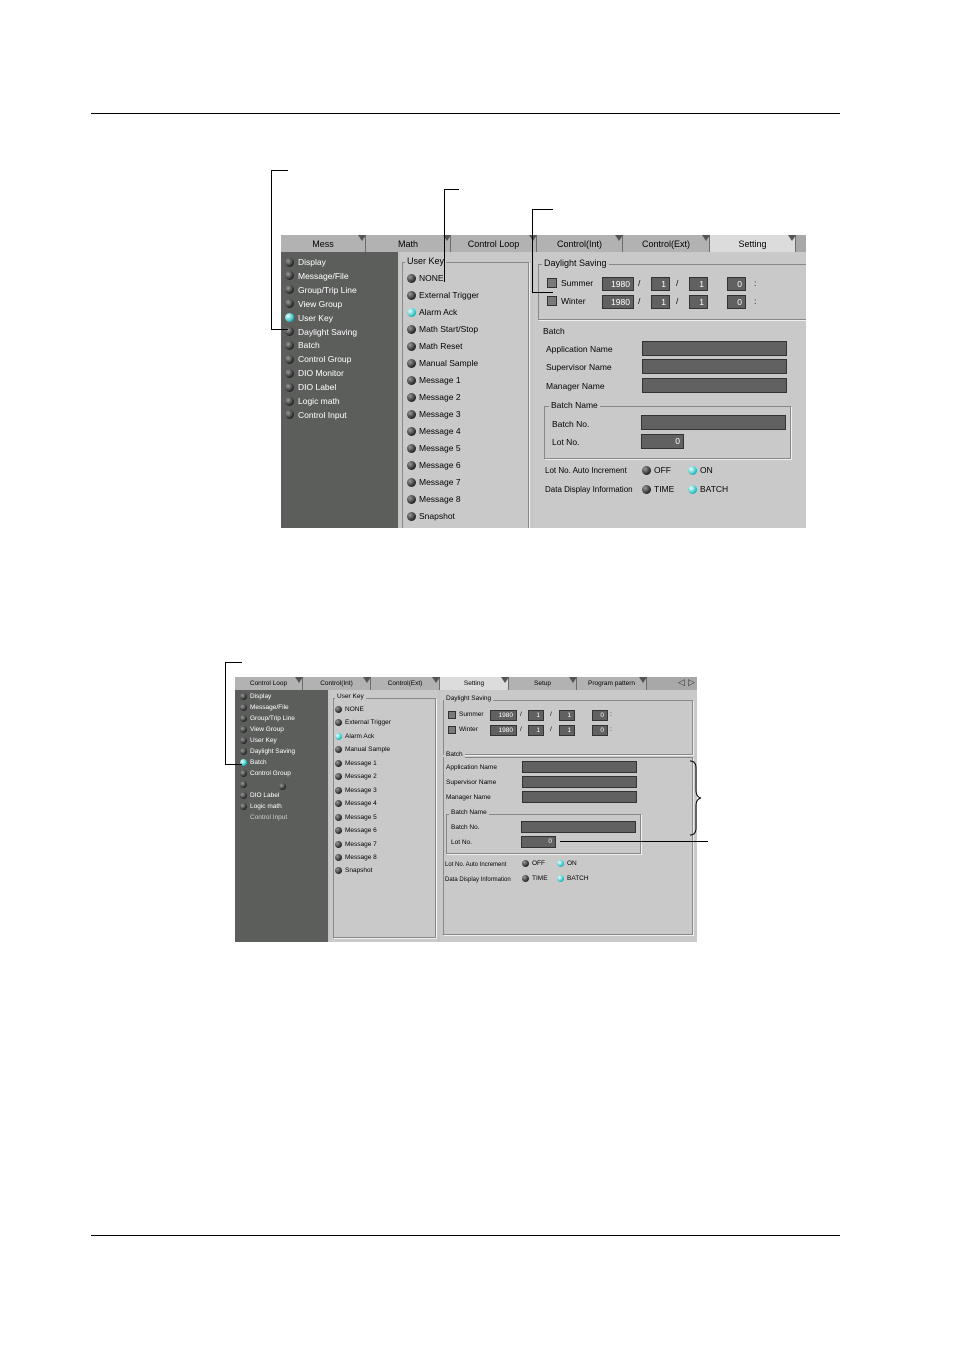 The width and height of the screenshot is (954, 1350). What do you see at coordinates (666, 243) in the screenshot?
I see `tab-control-ext: Control(Ext)` at bounding box center [666, 243].